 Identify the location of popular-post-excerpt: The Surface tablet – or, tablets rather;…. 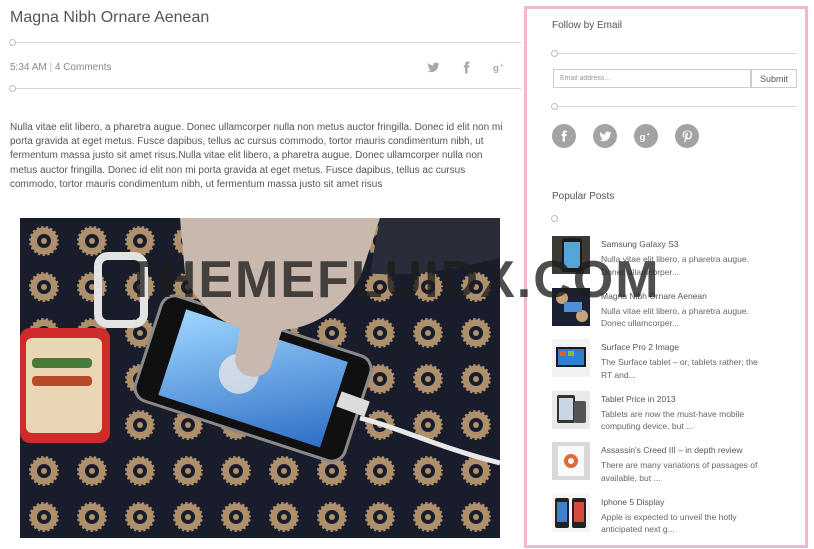
(679, 368).